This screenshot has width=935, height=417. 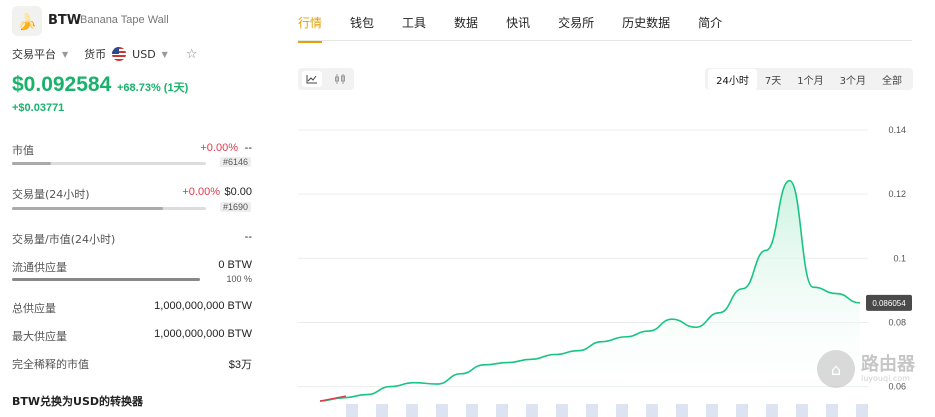 I want to click on market-cap-rank: #6146, so click(x=236, y=162).